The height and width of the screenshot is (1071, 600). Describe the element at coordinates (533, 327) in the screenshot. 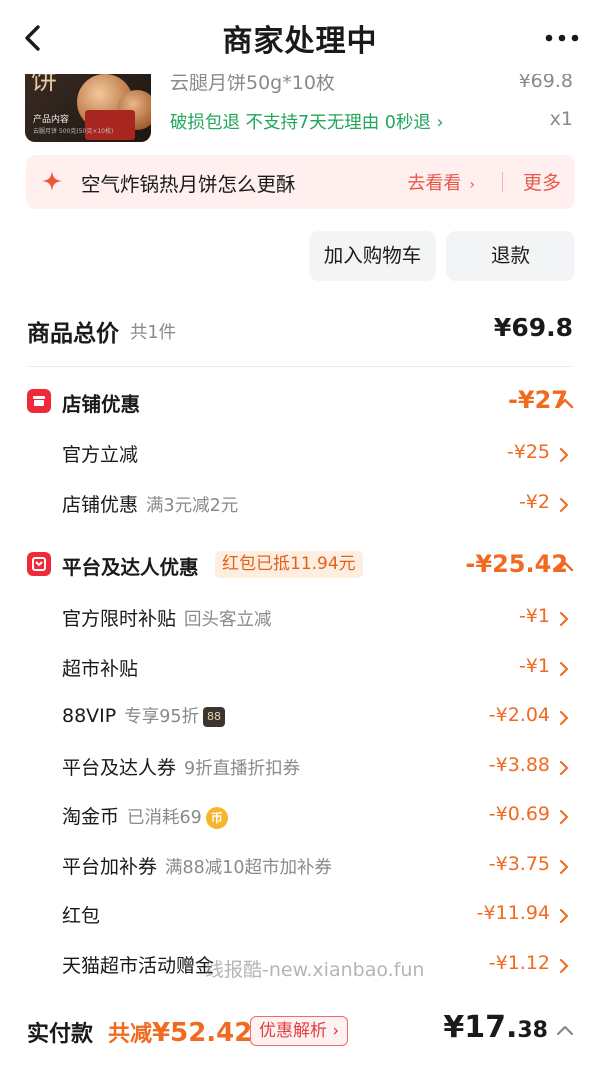

I see `goods-total-amount: ¥69.8` at that location.